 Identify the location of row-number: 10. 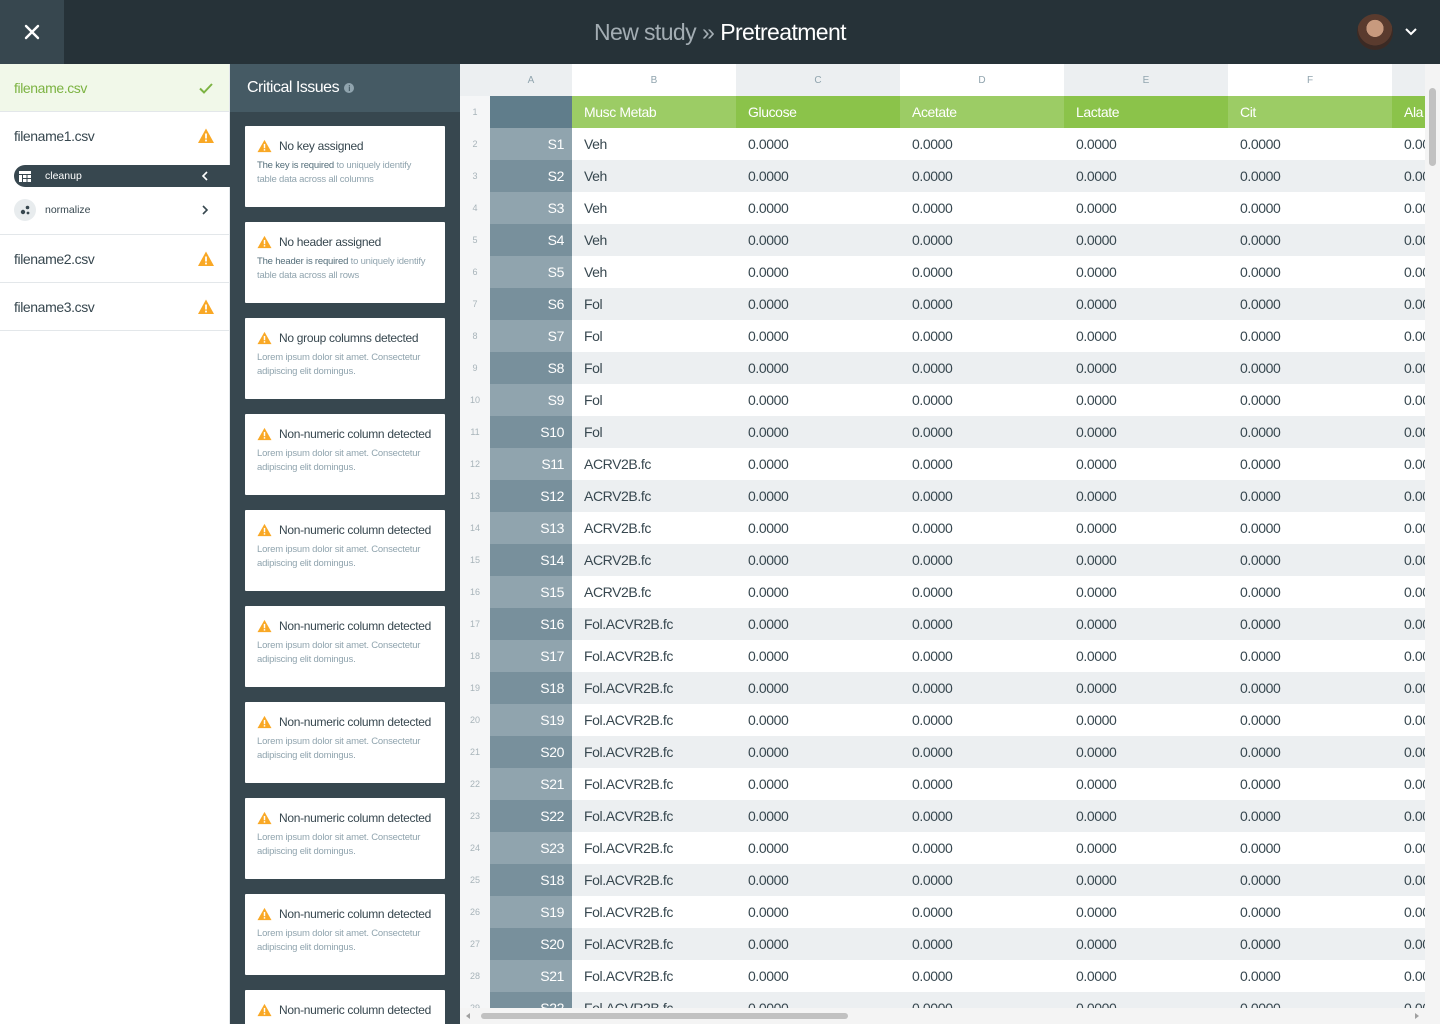
(475, 400).